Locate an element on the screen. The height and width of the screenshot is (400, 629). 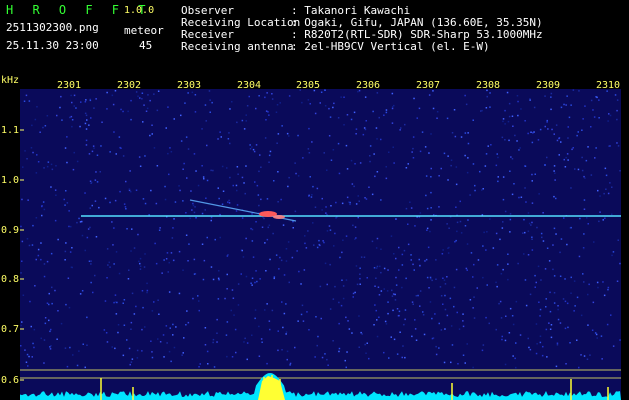
file-name: 2511302300.png is located at coordinates (52, 27).